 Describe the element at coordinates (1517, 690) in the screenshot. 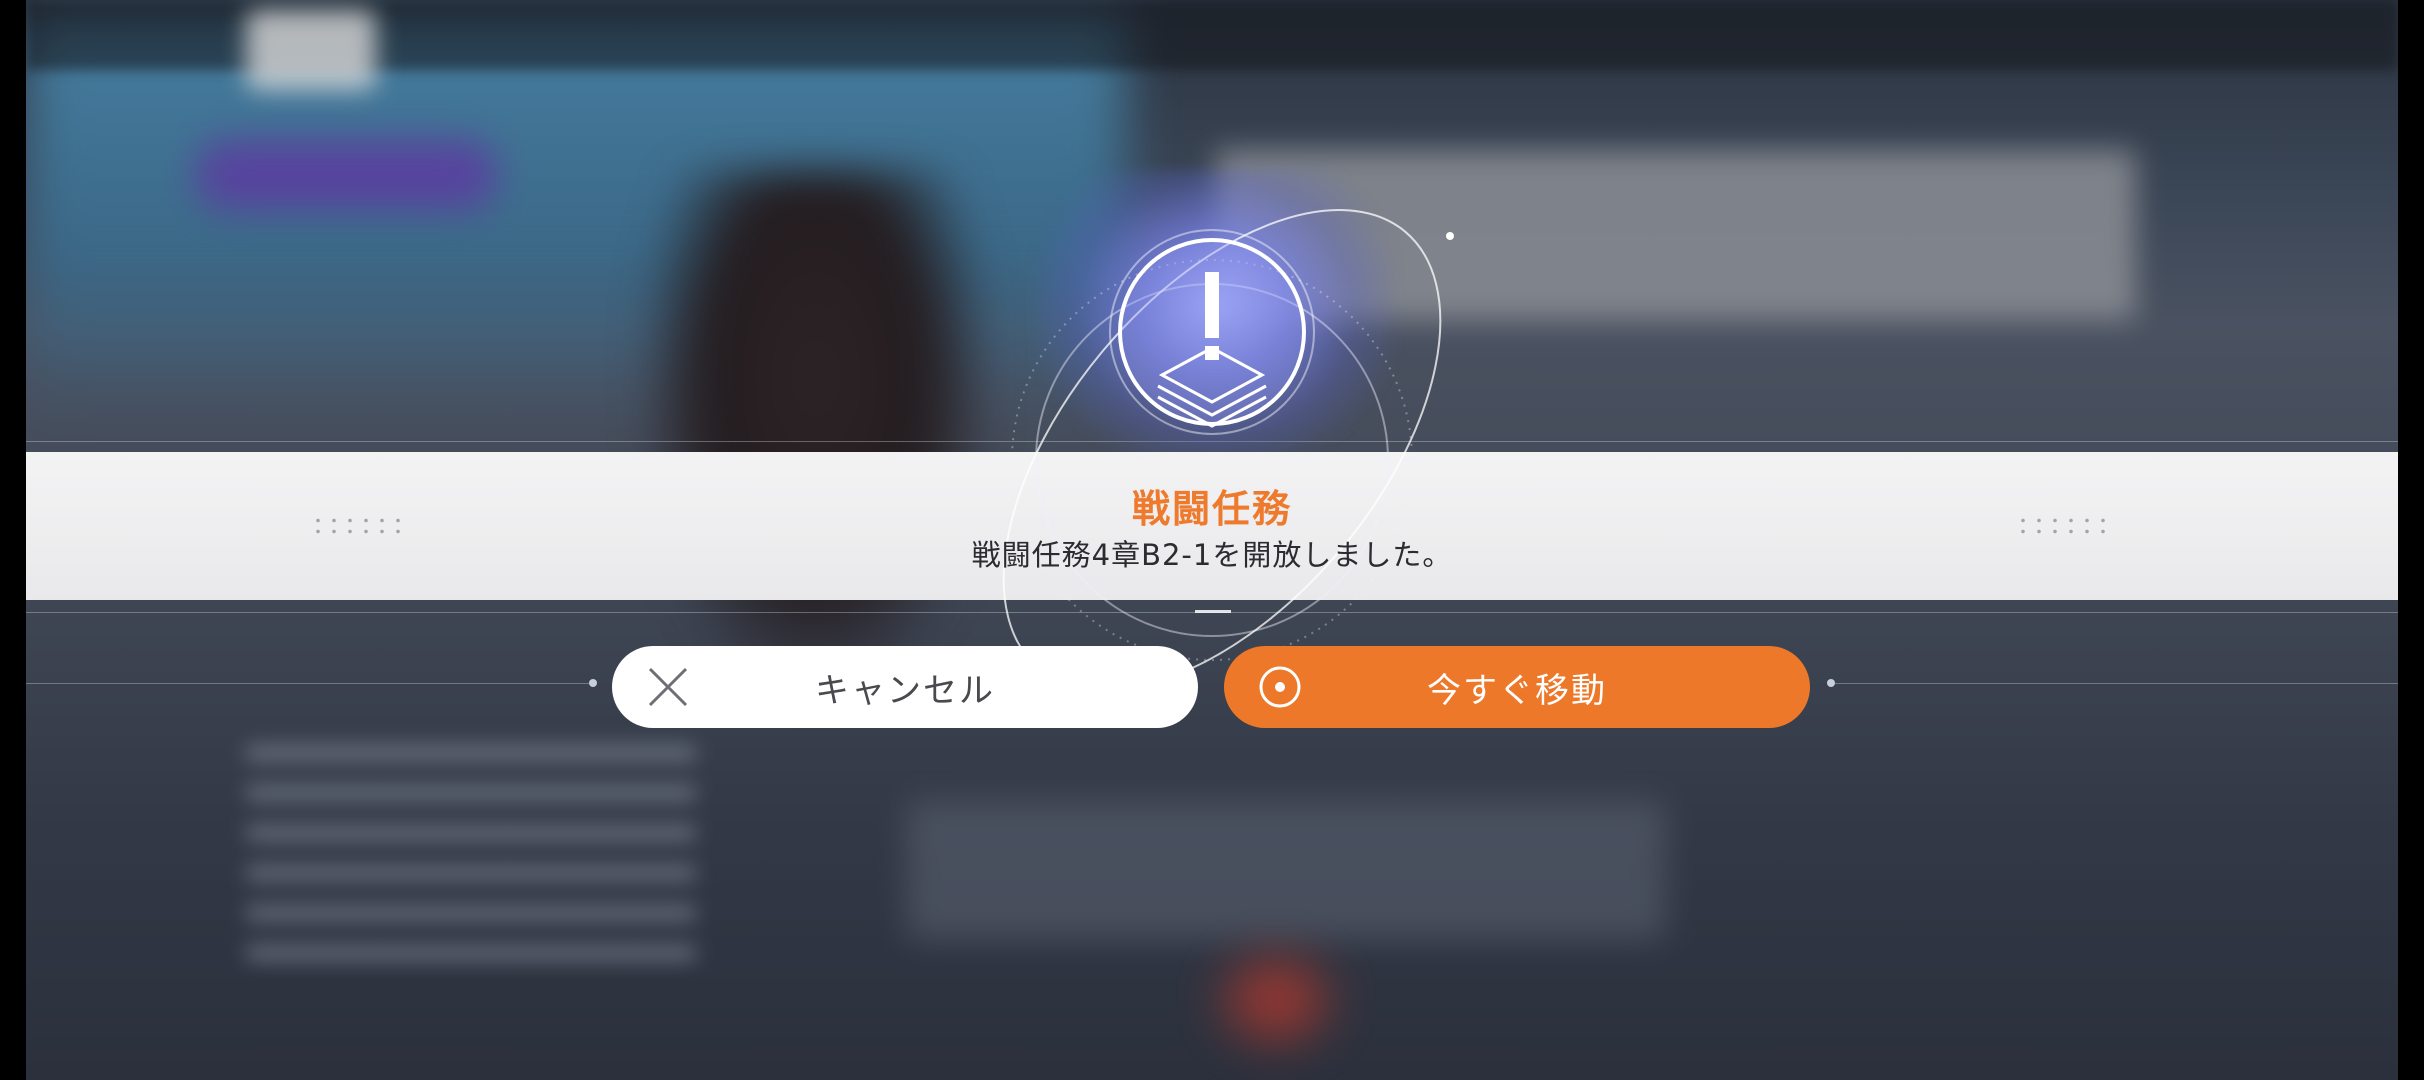

I see `go-now-button-label: 今すぐ移動` at that location.